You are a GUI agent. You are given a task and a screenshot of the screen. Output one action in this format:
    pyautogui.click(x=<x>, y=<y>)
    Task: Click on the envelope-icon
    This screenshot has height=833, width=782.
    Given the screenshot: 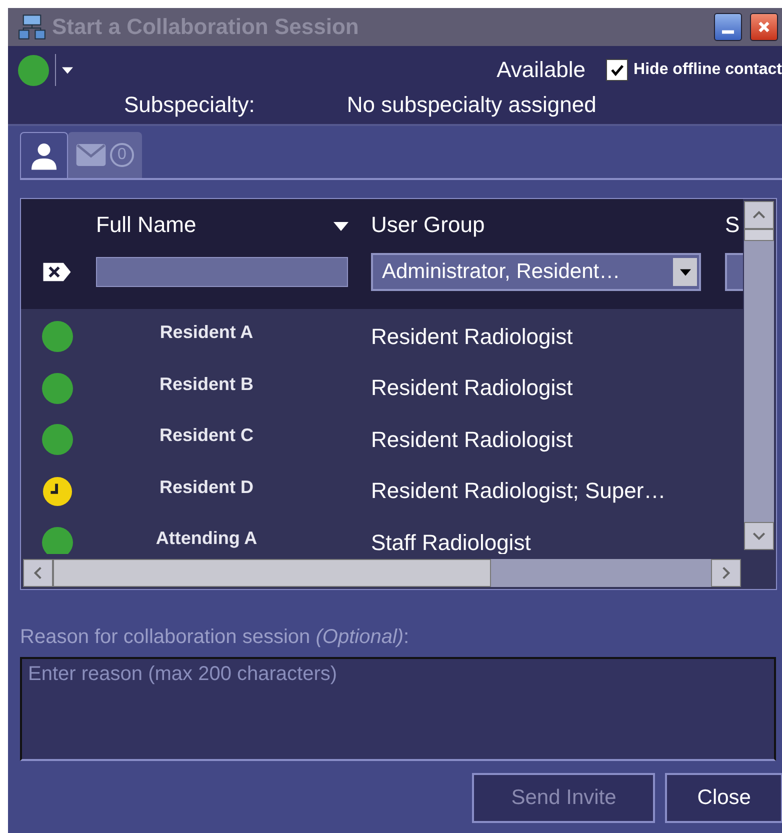 What is the action you would take?
    pyautogui.click(x=91, y=155)
    